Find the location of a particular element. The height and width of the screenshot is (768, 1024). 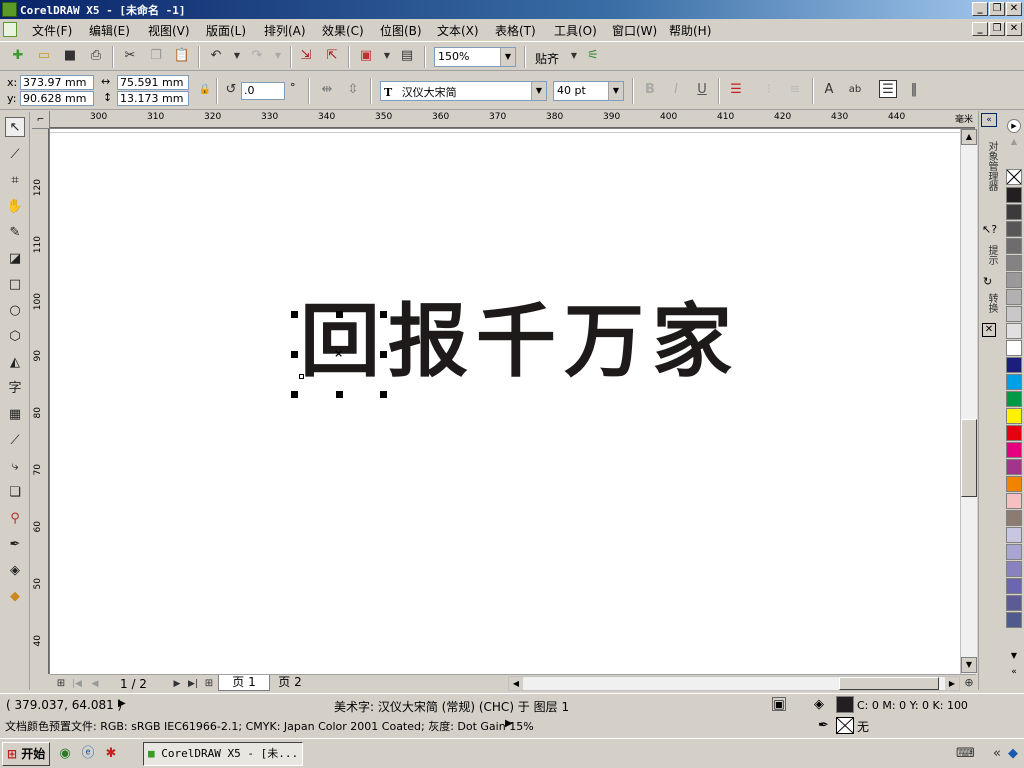

ruler-origin: ⌐ is located at coordinates (41, 120).